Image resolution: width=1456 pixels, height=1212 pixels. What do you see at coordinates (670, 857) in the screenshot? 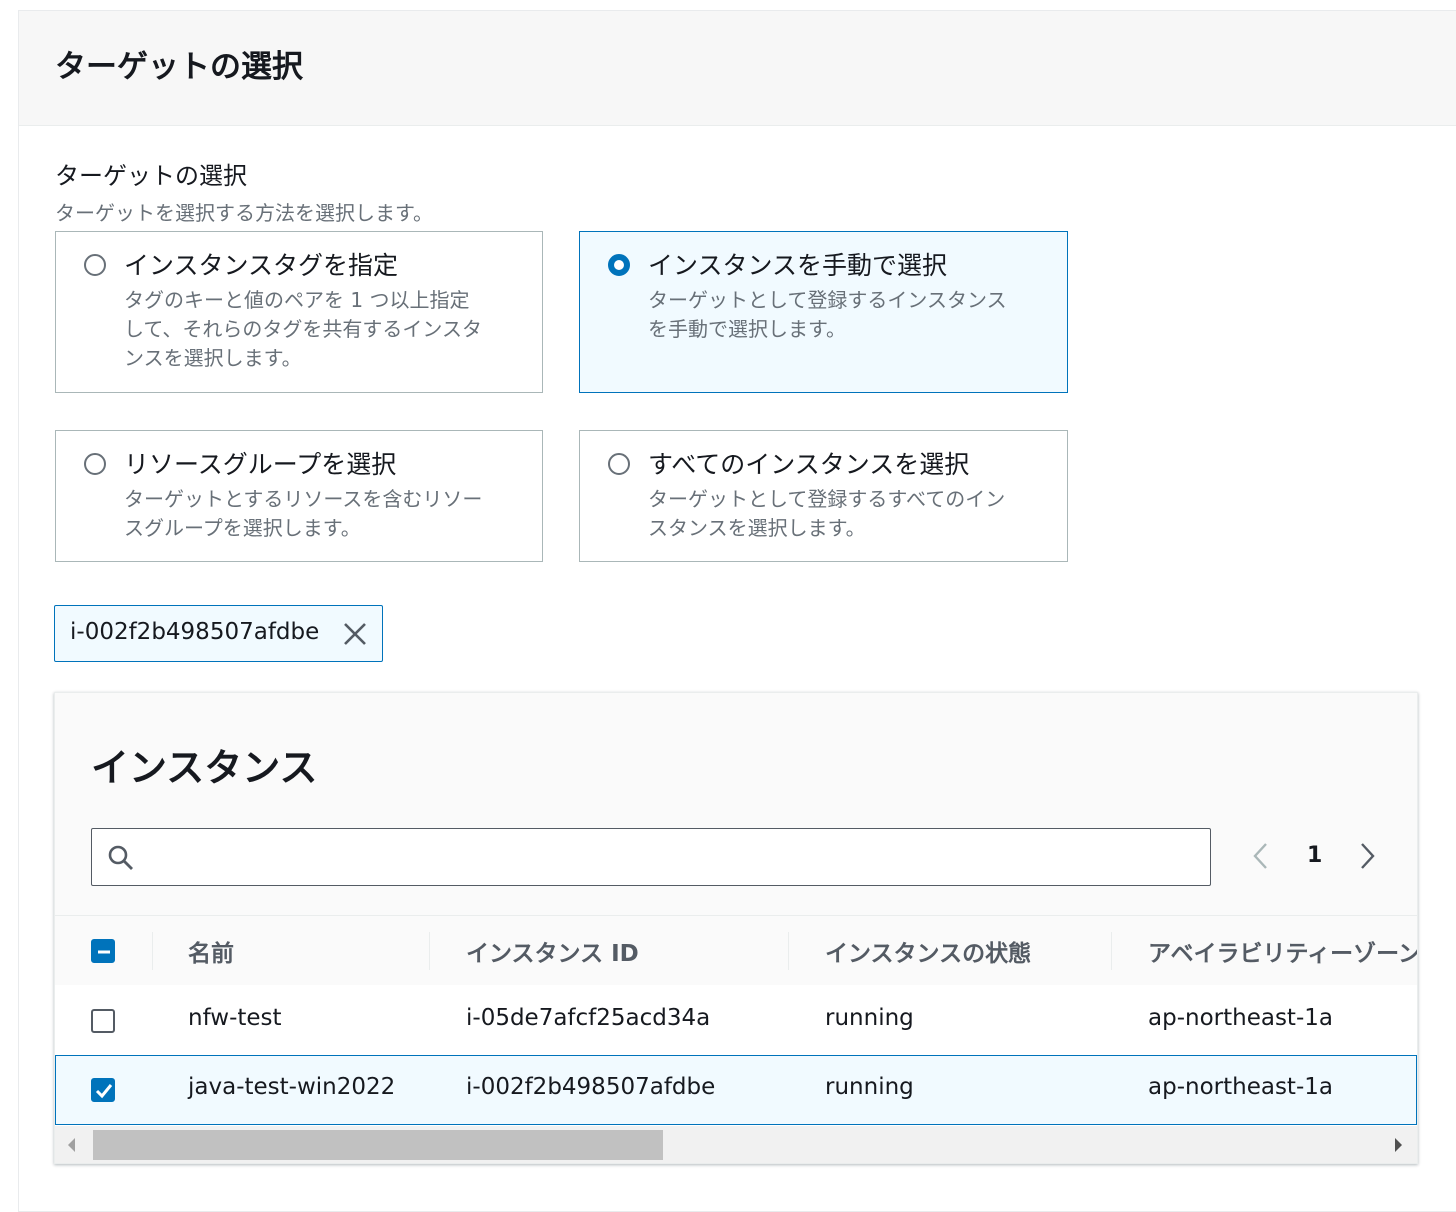
I see `search-input` at bounding box center [670, 857].